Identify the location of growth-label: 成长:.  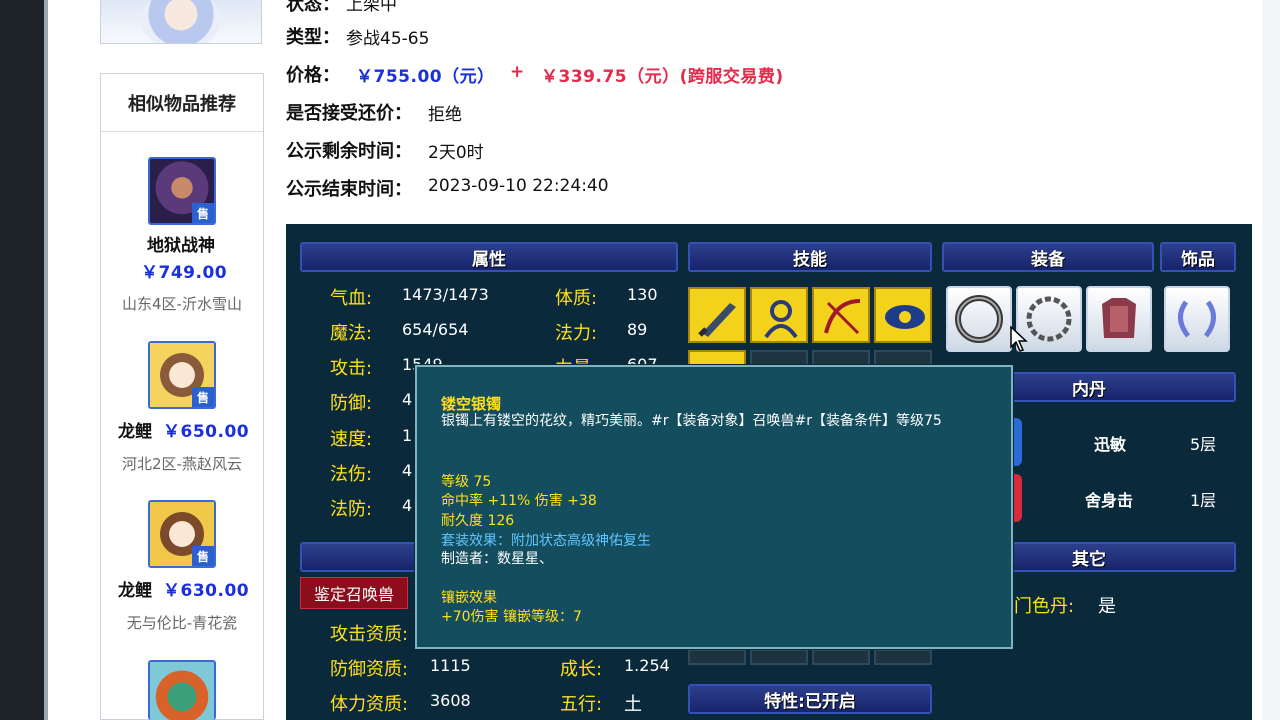
(581, 669).